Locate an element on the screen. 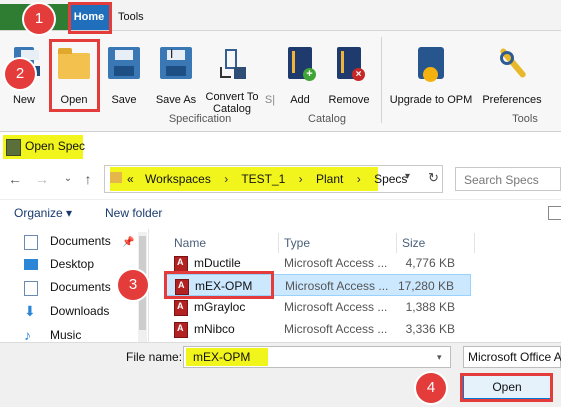 The height and width of the screenshot is (407, 561). file-row: mGrayloc Microsoft Access ... 1,388 KB is located at coordinates (318, 307).